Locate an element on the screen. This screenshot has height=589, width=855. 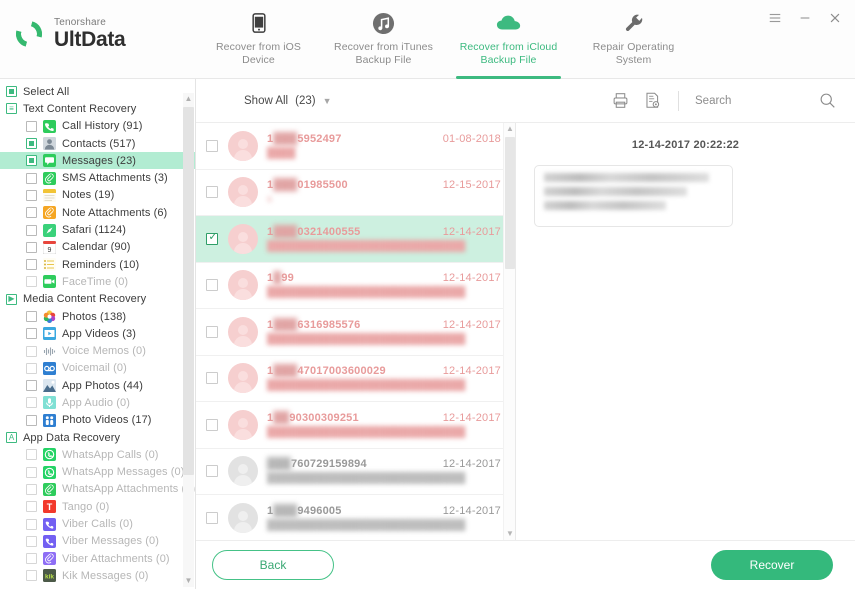
sidebar-item-1: App Videos (3) is located at coordinates (97, 333).